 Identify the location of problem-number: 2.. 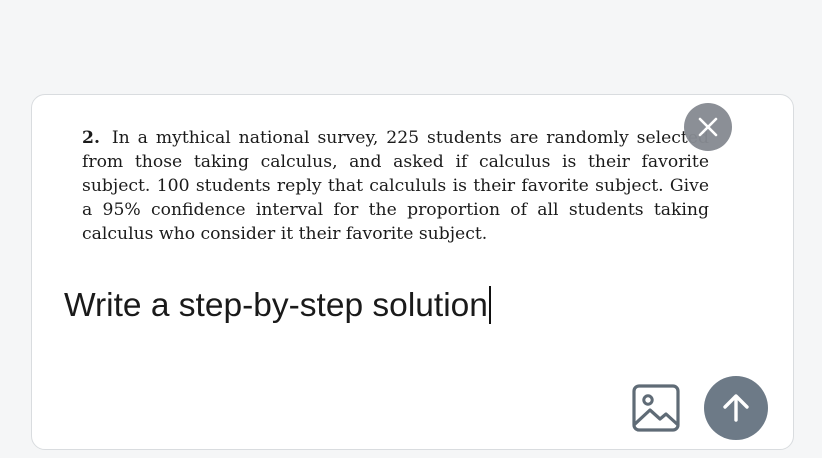
(91, 138).